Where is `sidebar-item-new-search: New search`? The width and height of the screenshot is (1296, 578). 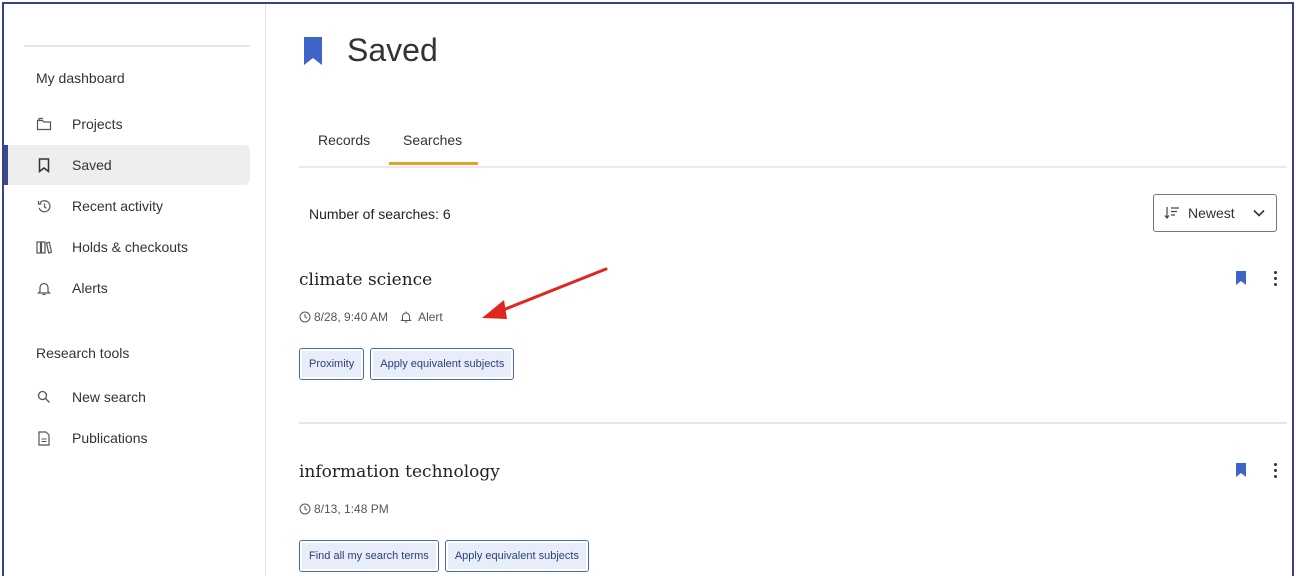
sidebar-item-new-search: New search is located at coordinates (129, 397).